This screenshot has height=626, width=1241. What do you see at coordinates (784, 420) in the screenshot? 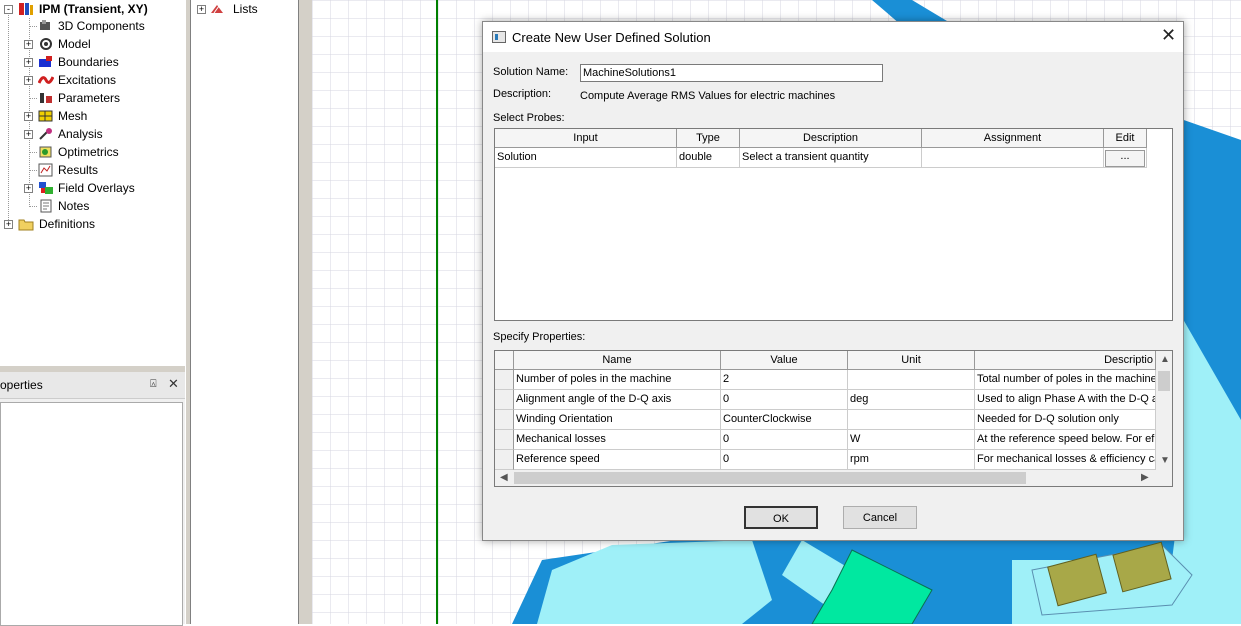
I see `property-value-cell: CounterClockwise` at bounding box center [784, 420].